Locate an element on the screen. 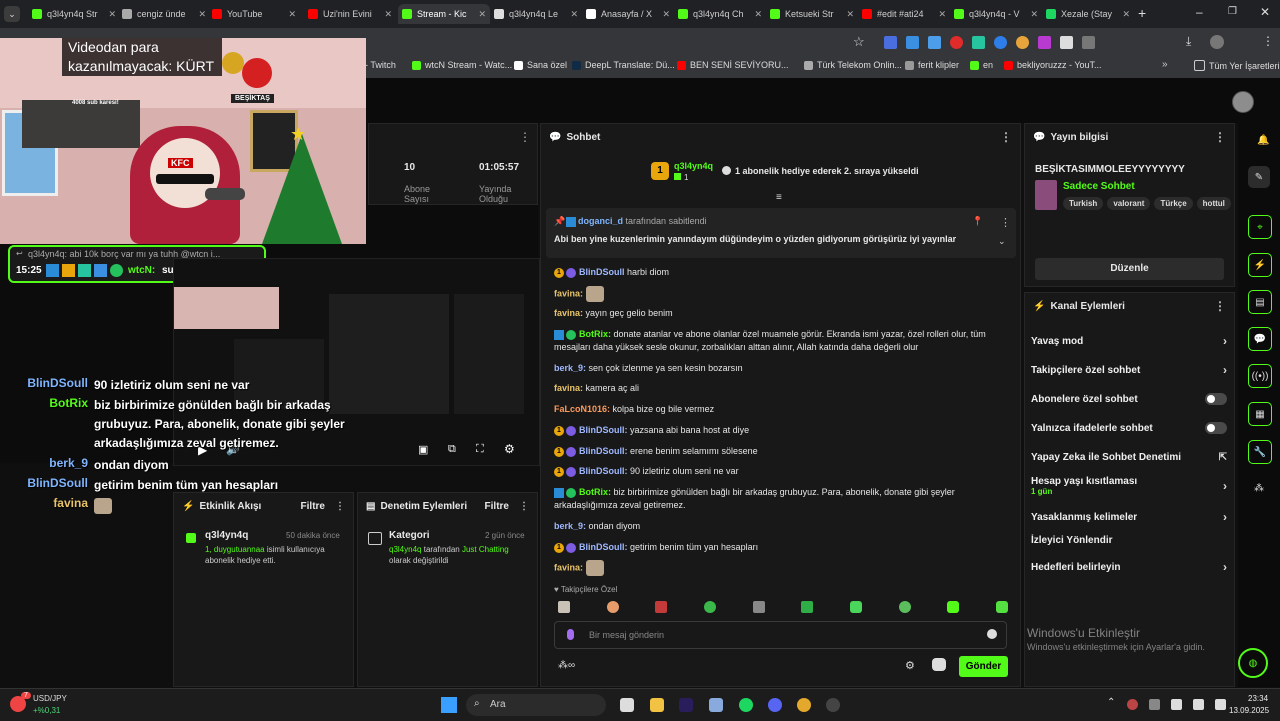 Image resolution: width=1280 pixels, height=721 pixels. all-bookmarks: Tüm Yer İşaretleri is located at coordinates (1237, 65).